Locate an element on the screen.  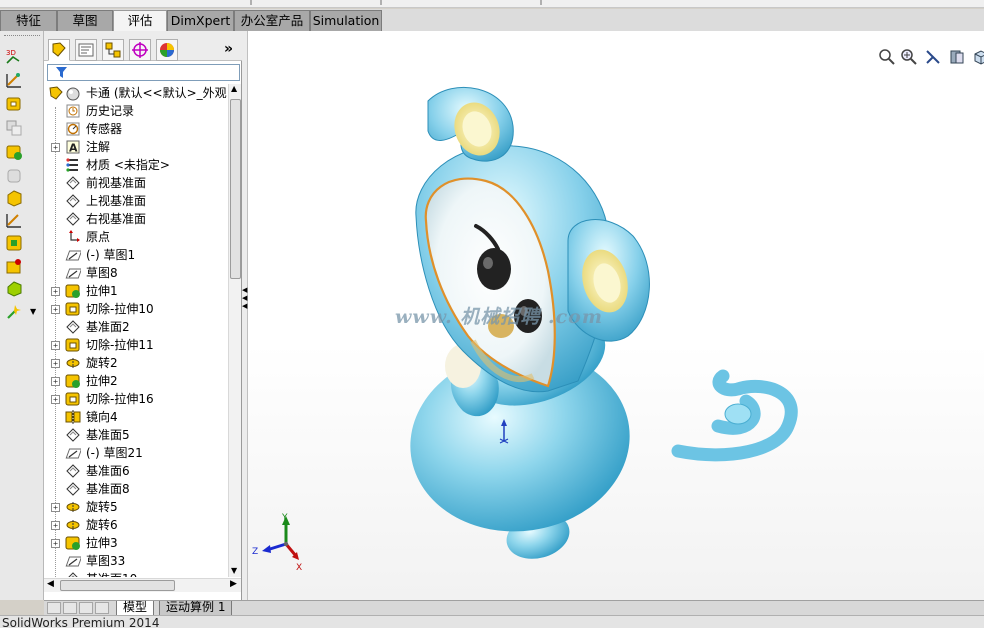
toolbar-grip is located at coordinates (22, 36).